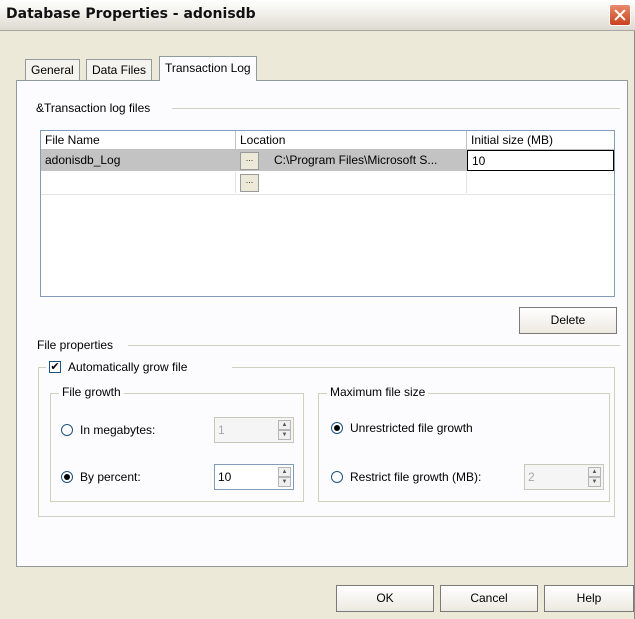 This screenshot has width=635, height=619. Describe the element at coordinates (378, 392) in the screenshot. I see `max-file-size-label: Maximum file size` at that location.